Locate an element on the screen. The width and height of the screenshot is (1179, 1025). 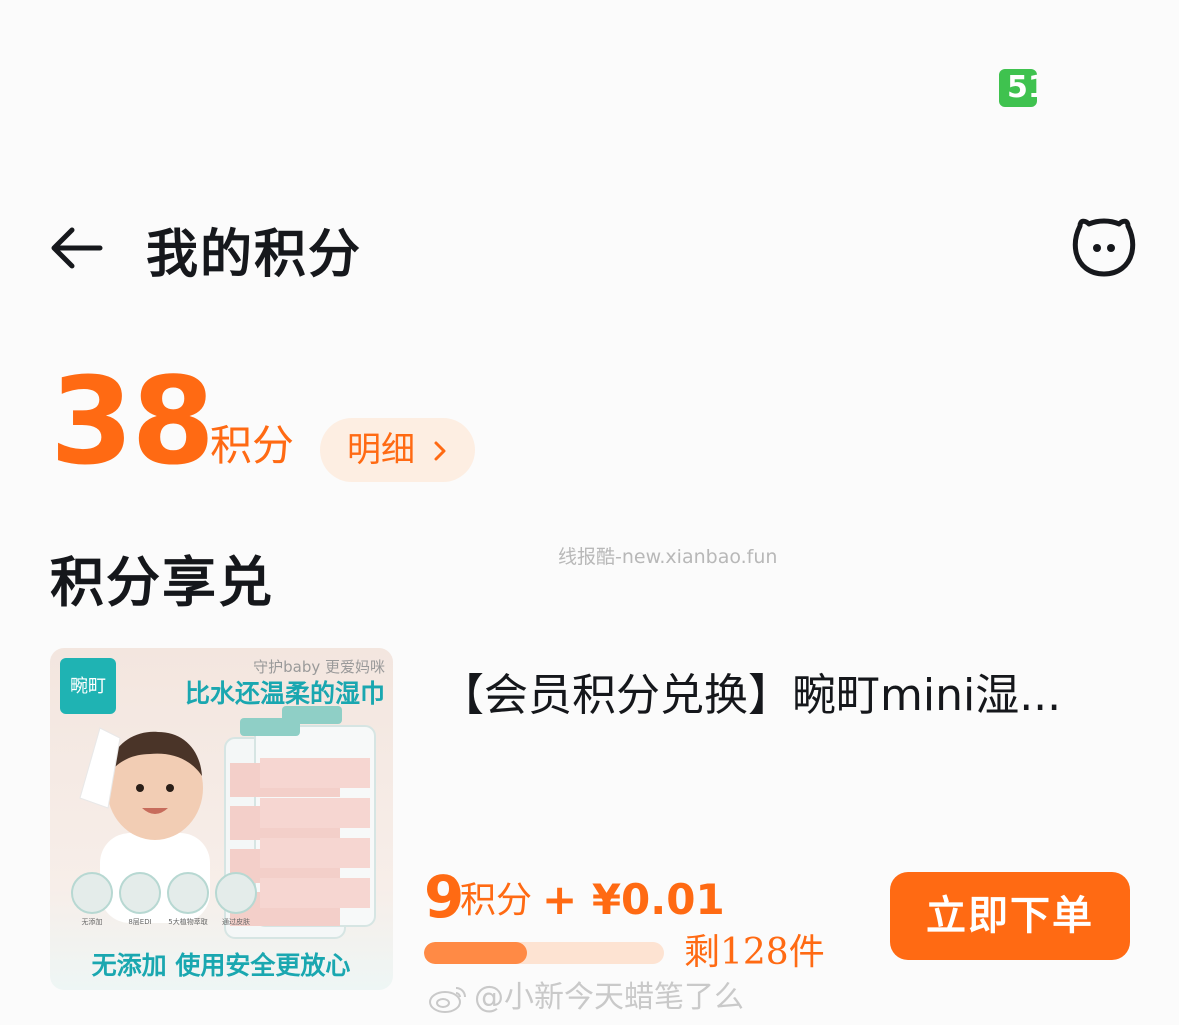
feature-label: 5大植物萃取 is located at coordinates (187, 921).